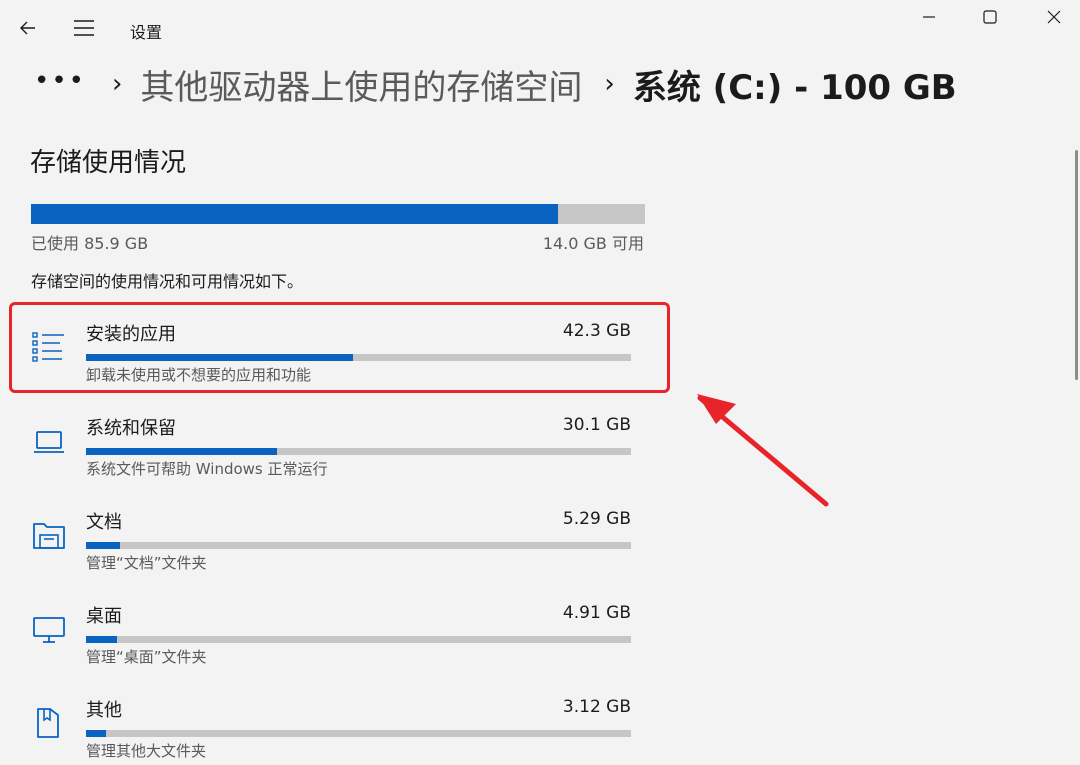  Describe the element at coordinates (540, 28) in the screenshot. I see `title-bar: 设置` at that location.